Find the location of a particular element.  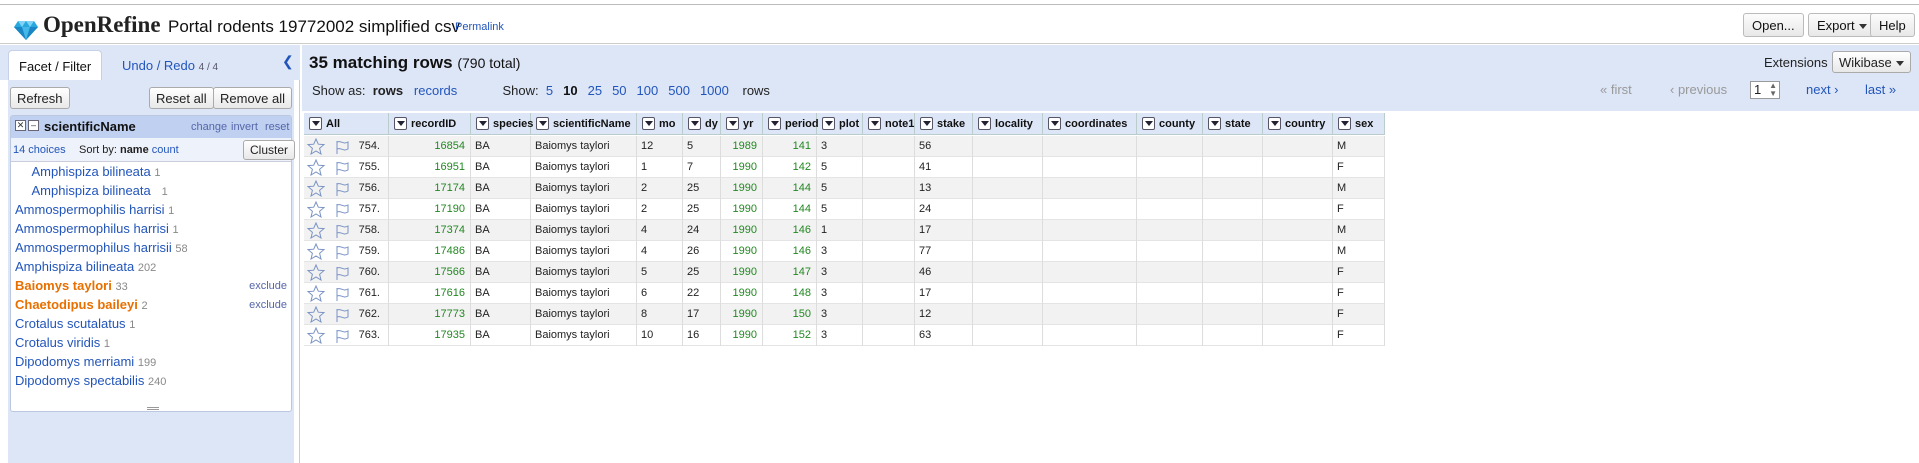

cell-dy: 5 is located at coordinates (702, 146).